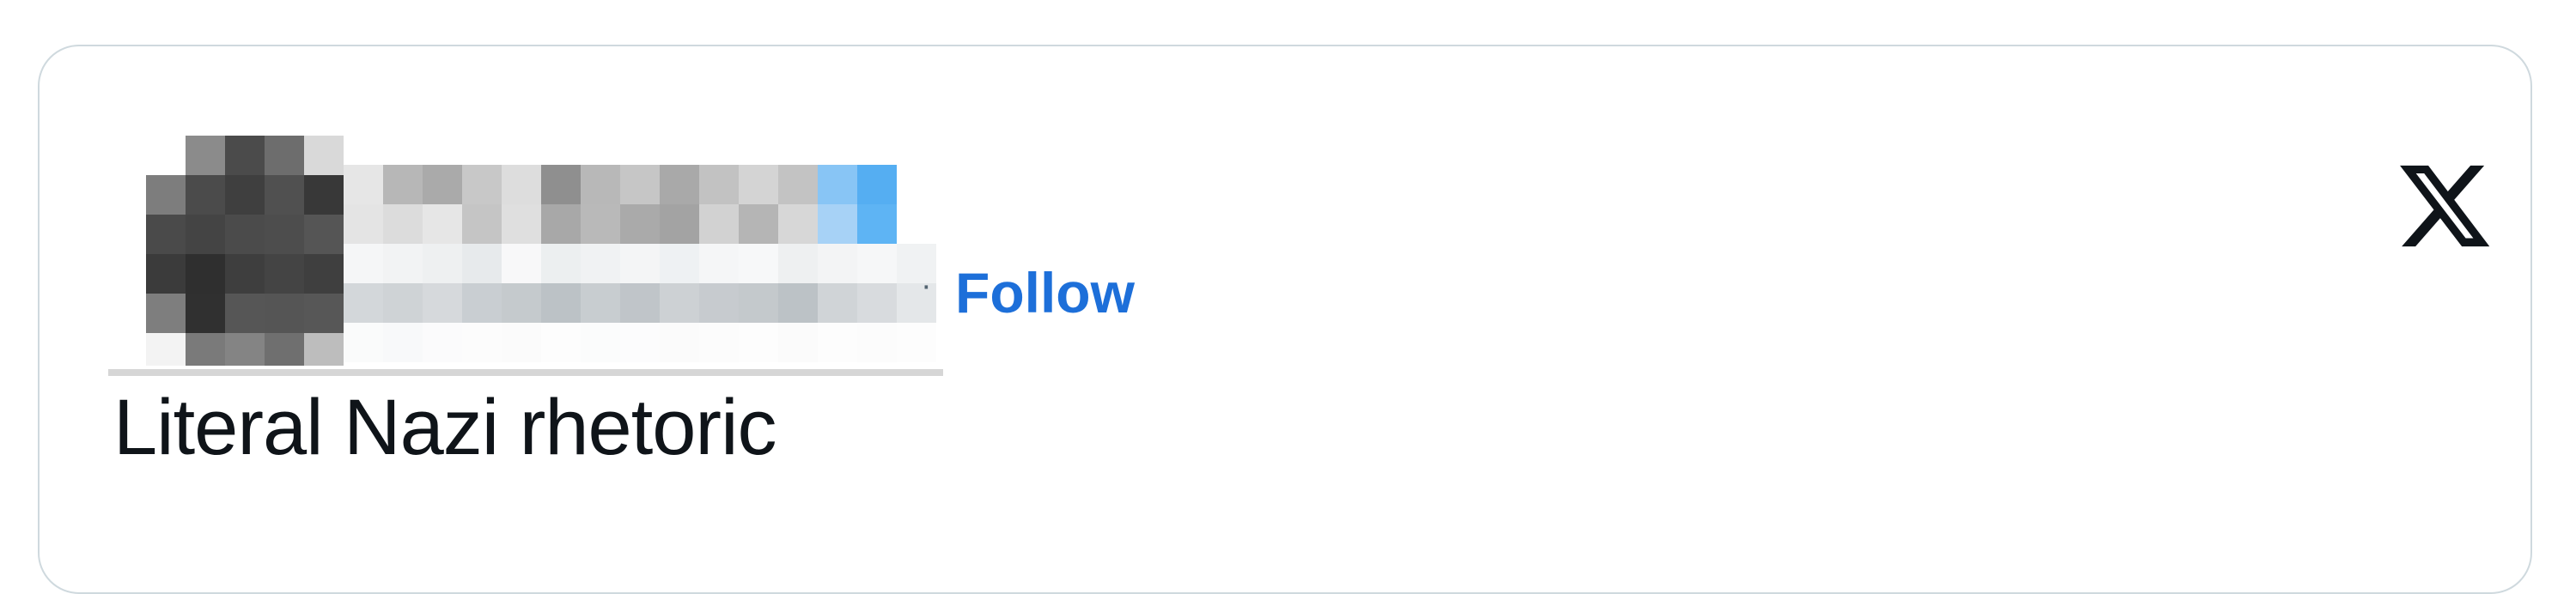  I want to click on profile-underline, so click(525, 373).